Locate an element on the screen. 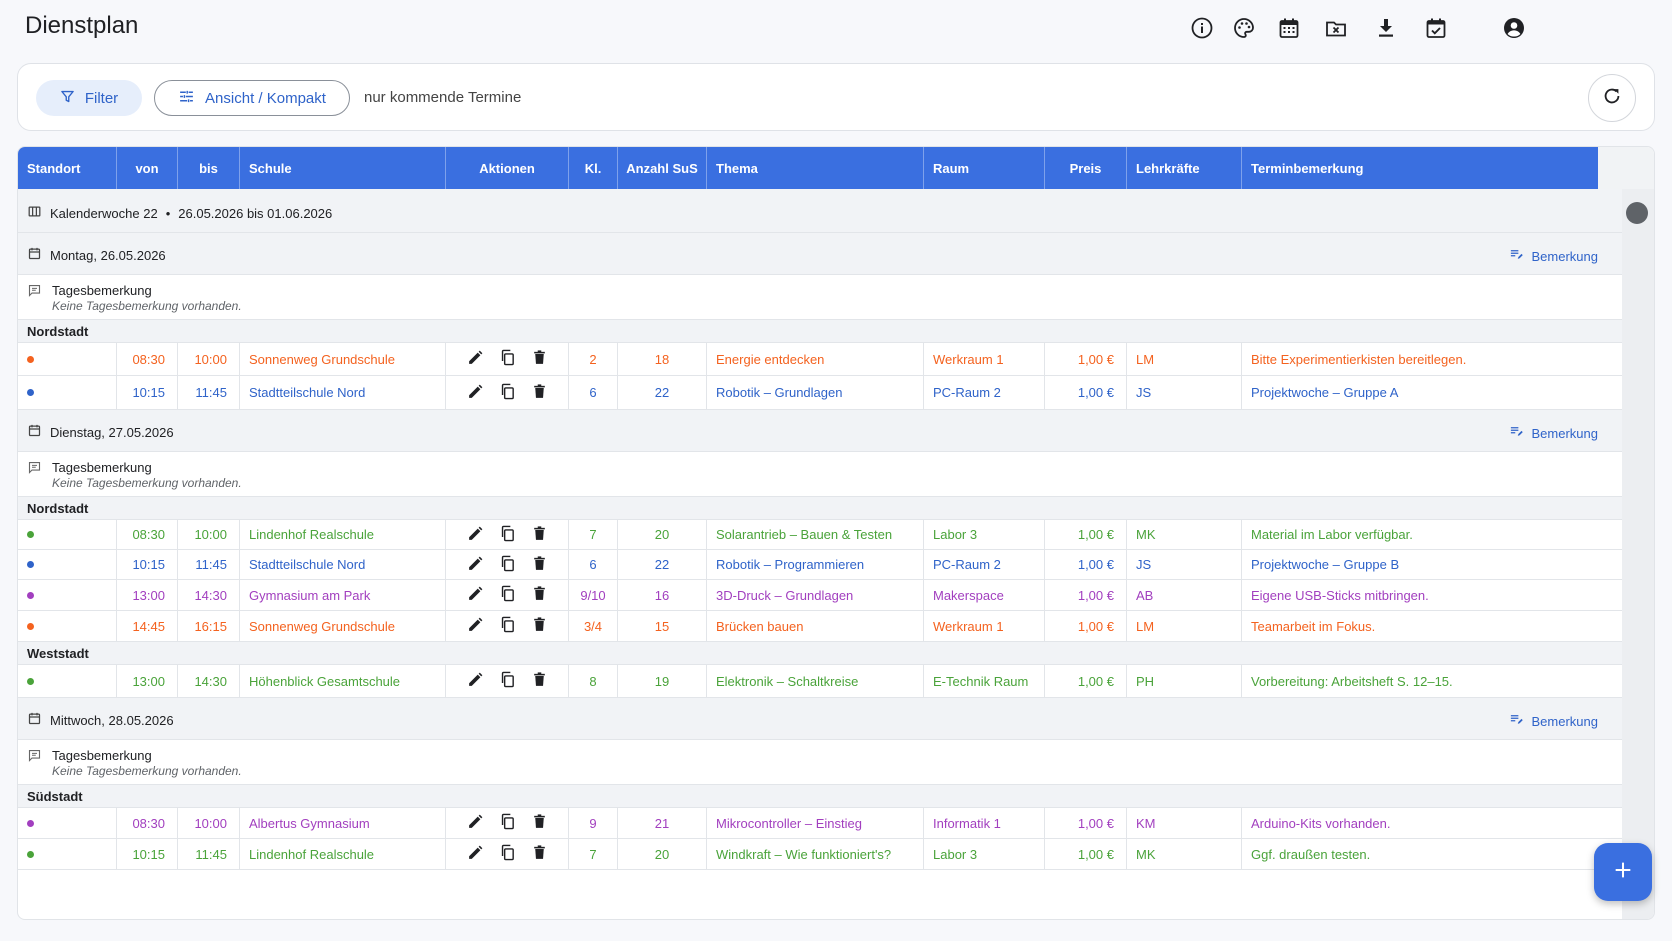 This screenshot has width=1672, height=941. col-schule: Schule is located at coordinates (343, 168).